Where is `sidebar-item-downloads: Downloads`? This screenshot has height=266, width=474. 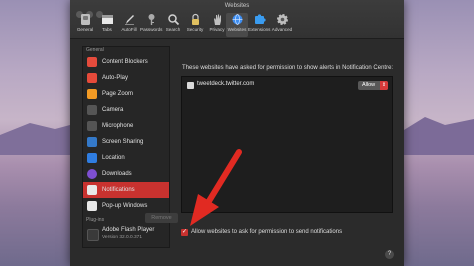 sidebar-item-downloads: Downloads is located at coordinates (126, 174).